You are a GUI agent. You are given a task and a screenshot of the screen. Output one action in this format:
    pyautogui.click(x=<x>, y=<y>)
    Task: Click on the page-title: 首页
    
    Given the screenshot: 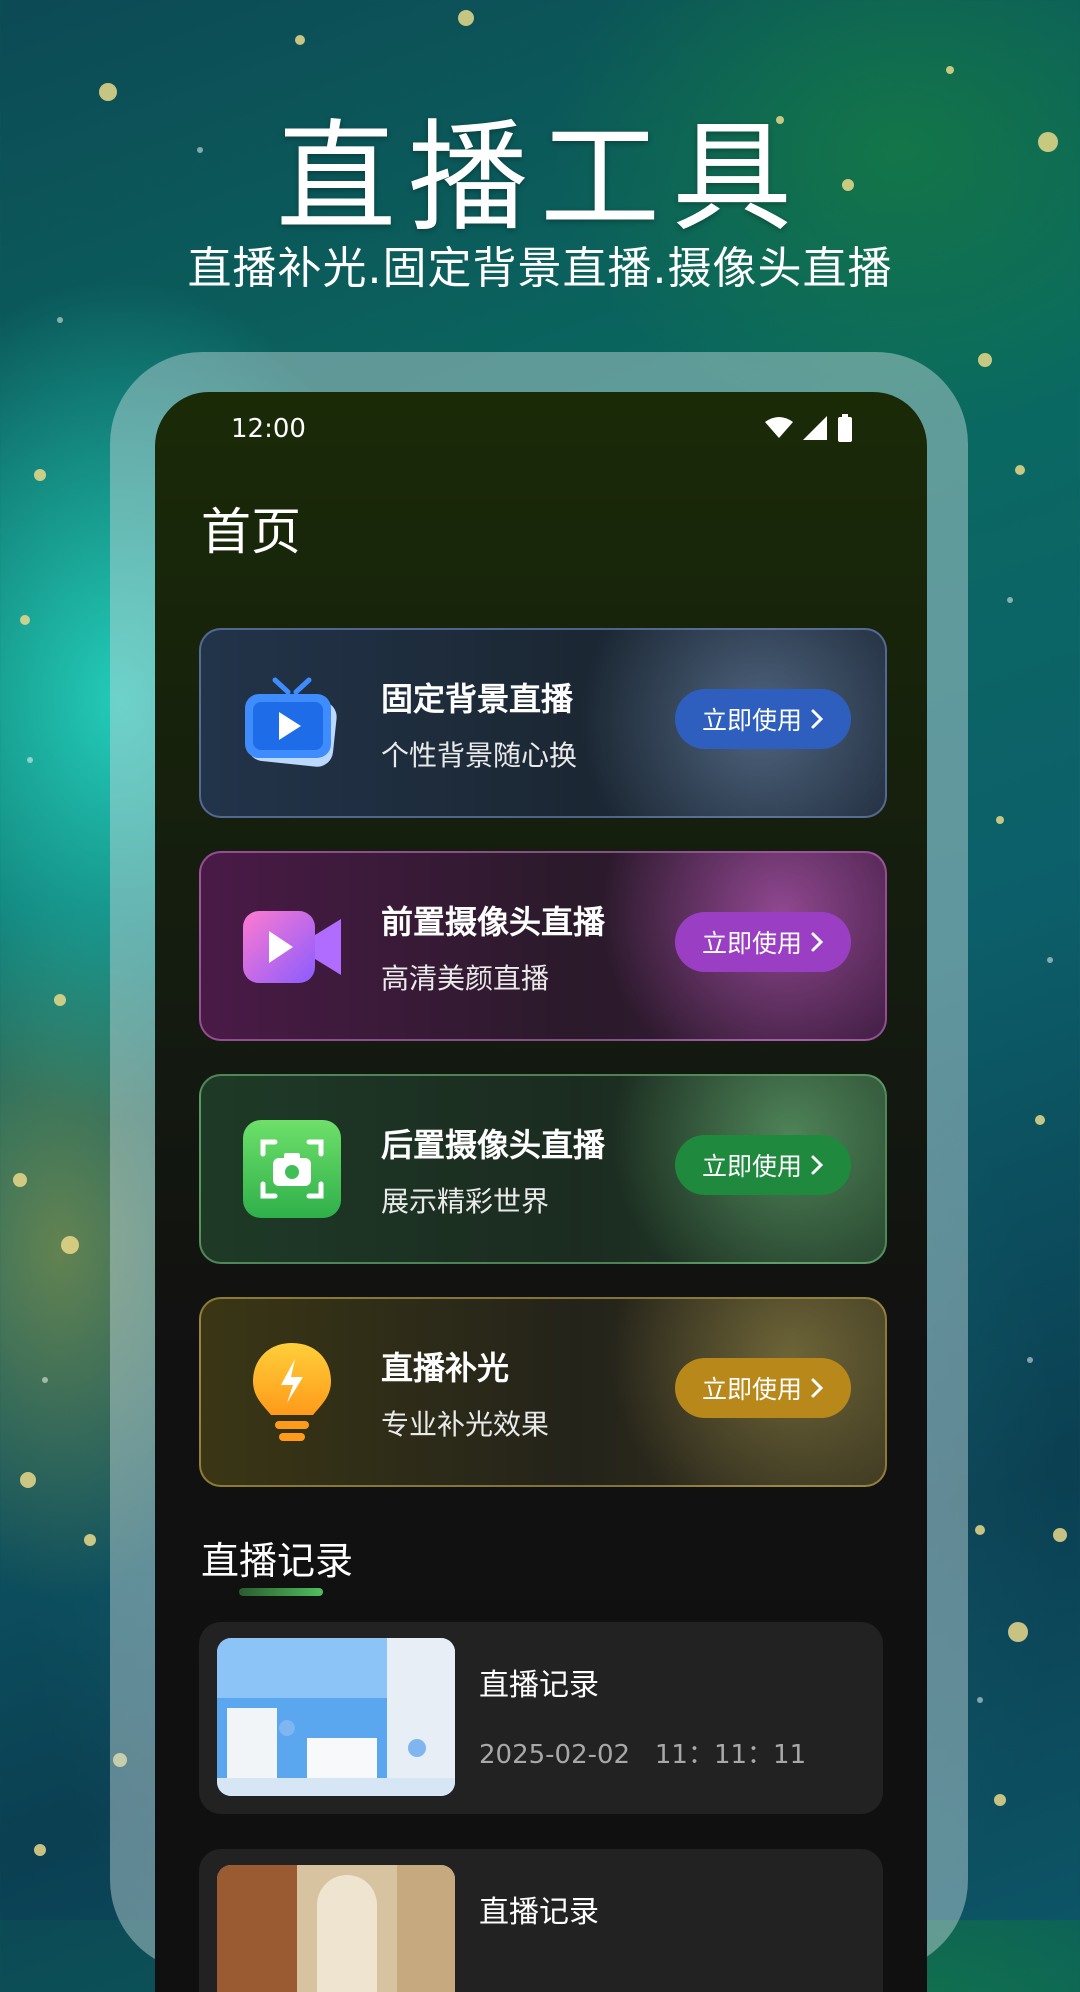 What is the action you would take?
    pyautogui.click(x=251, y=532)
    